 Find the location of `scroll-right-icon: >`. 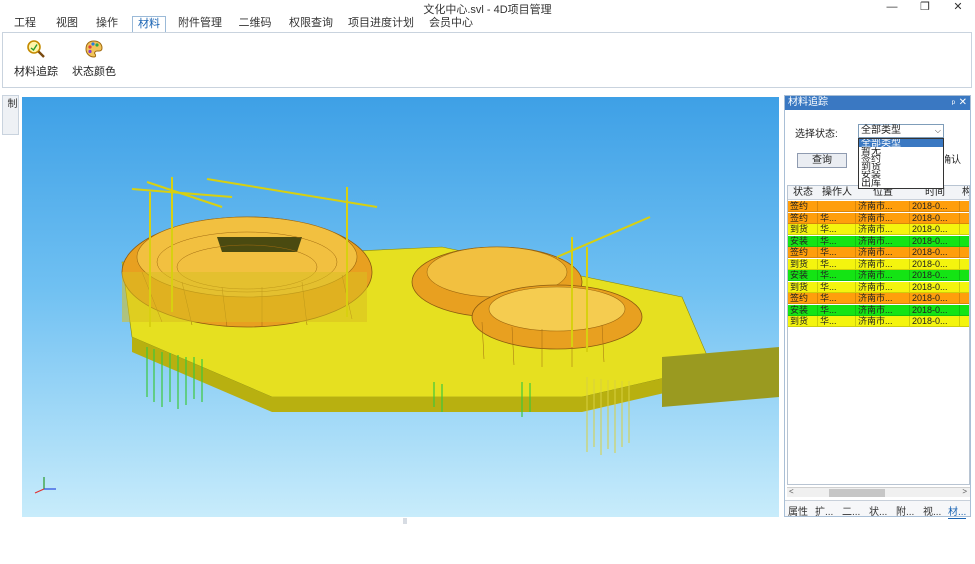

scroll-right-icon: > is located at coordinates (964, 491).